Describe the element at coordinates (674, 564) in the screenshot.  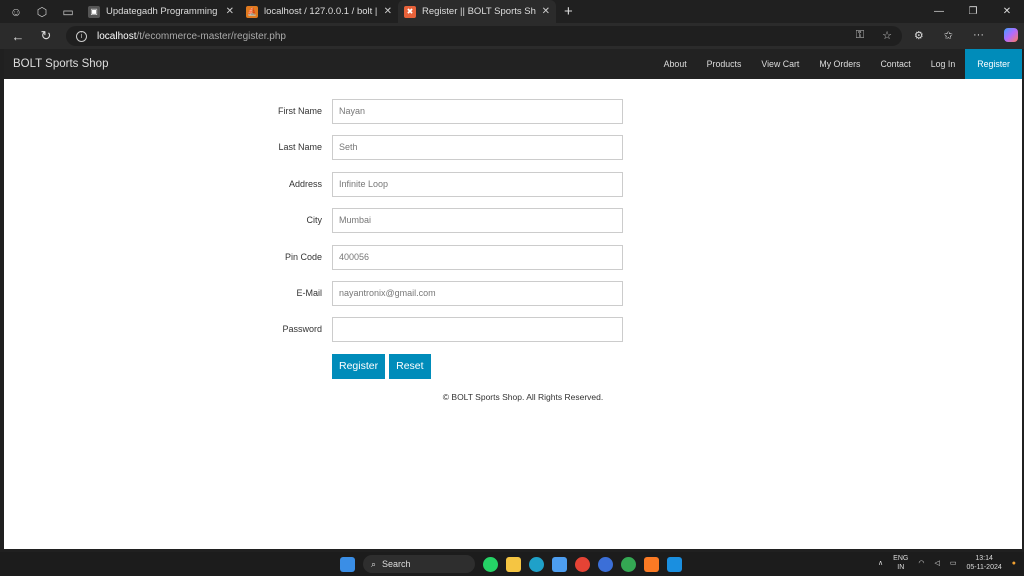
I see `vscode-icon` at that location.